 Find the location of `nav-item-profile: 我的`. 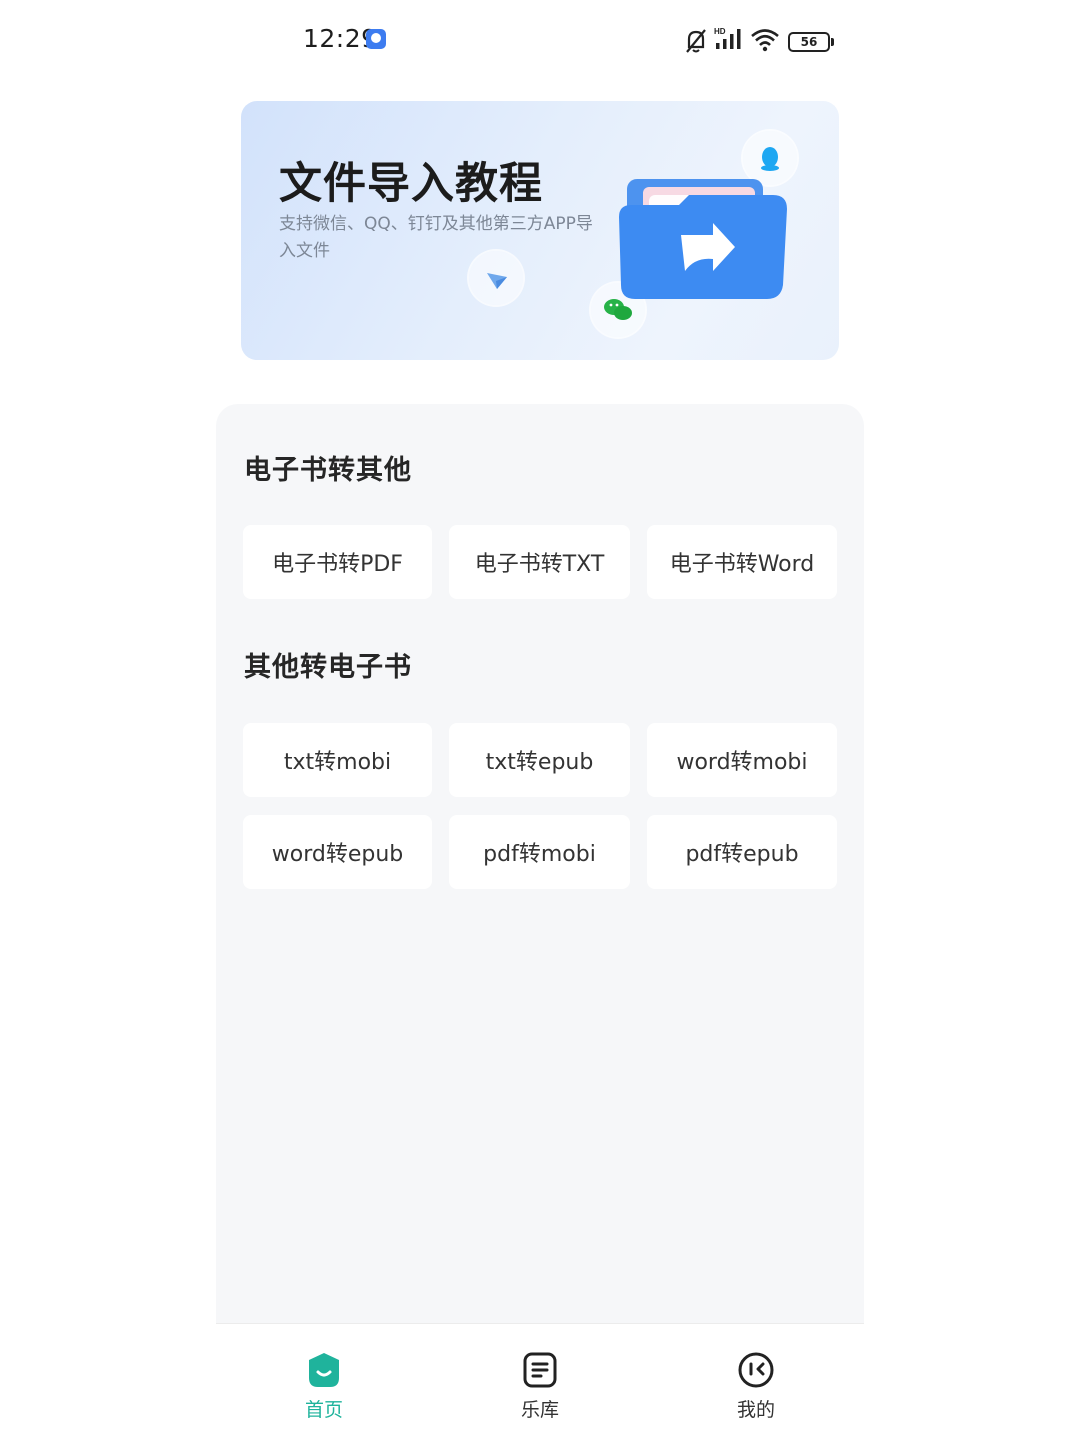

nav-item-profile: 我的 is located at coordinates (756, 1382).